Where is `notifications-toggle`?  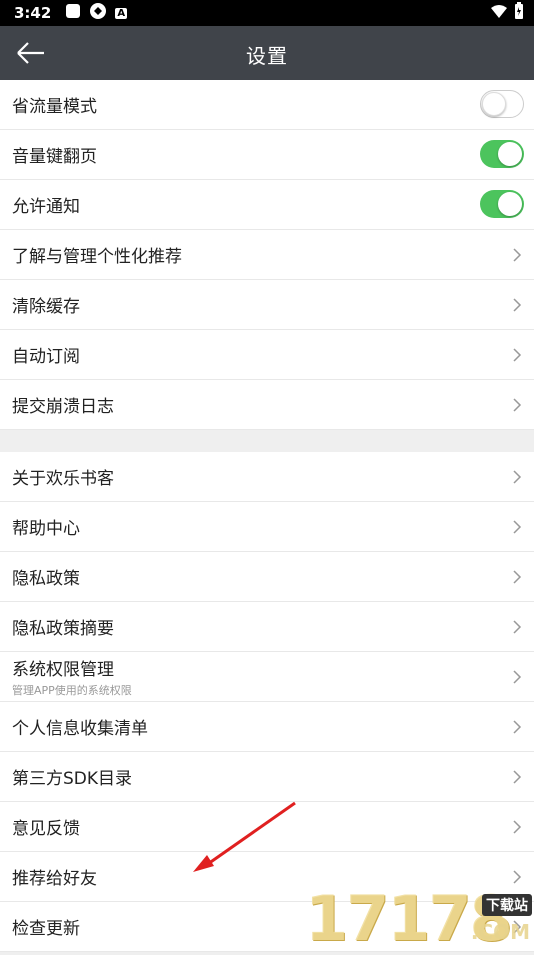
notifications-toggle is located at coordinates (502, 204).